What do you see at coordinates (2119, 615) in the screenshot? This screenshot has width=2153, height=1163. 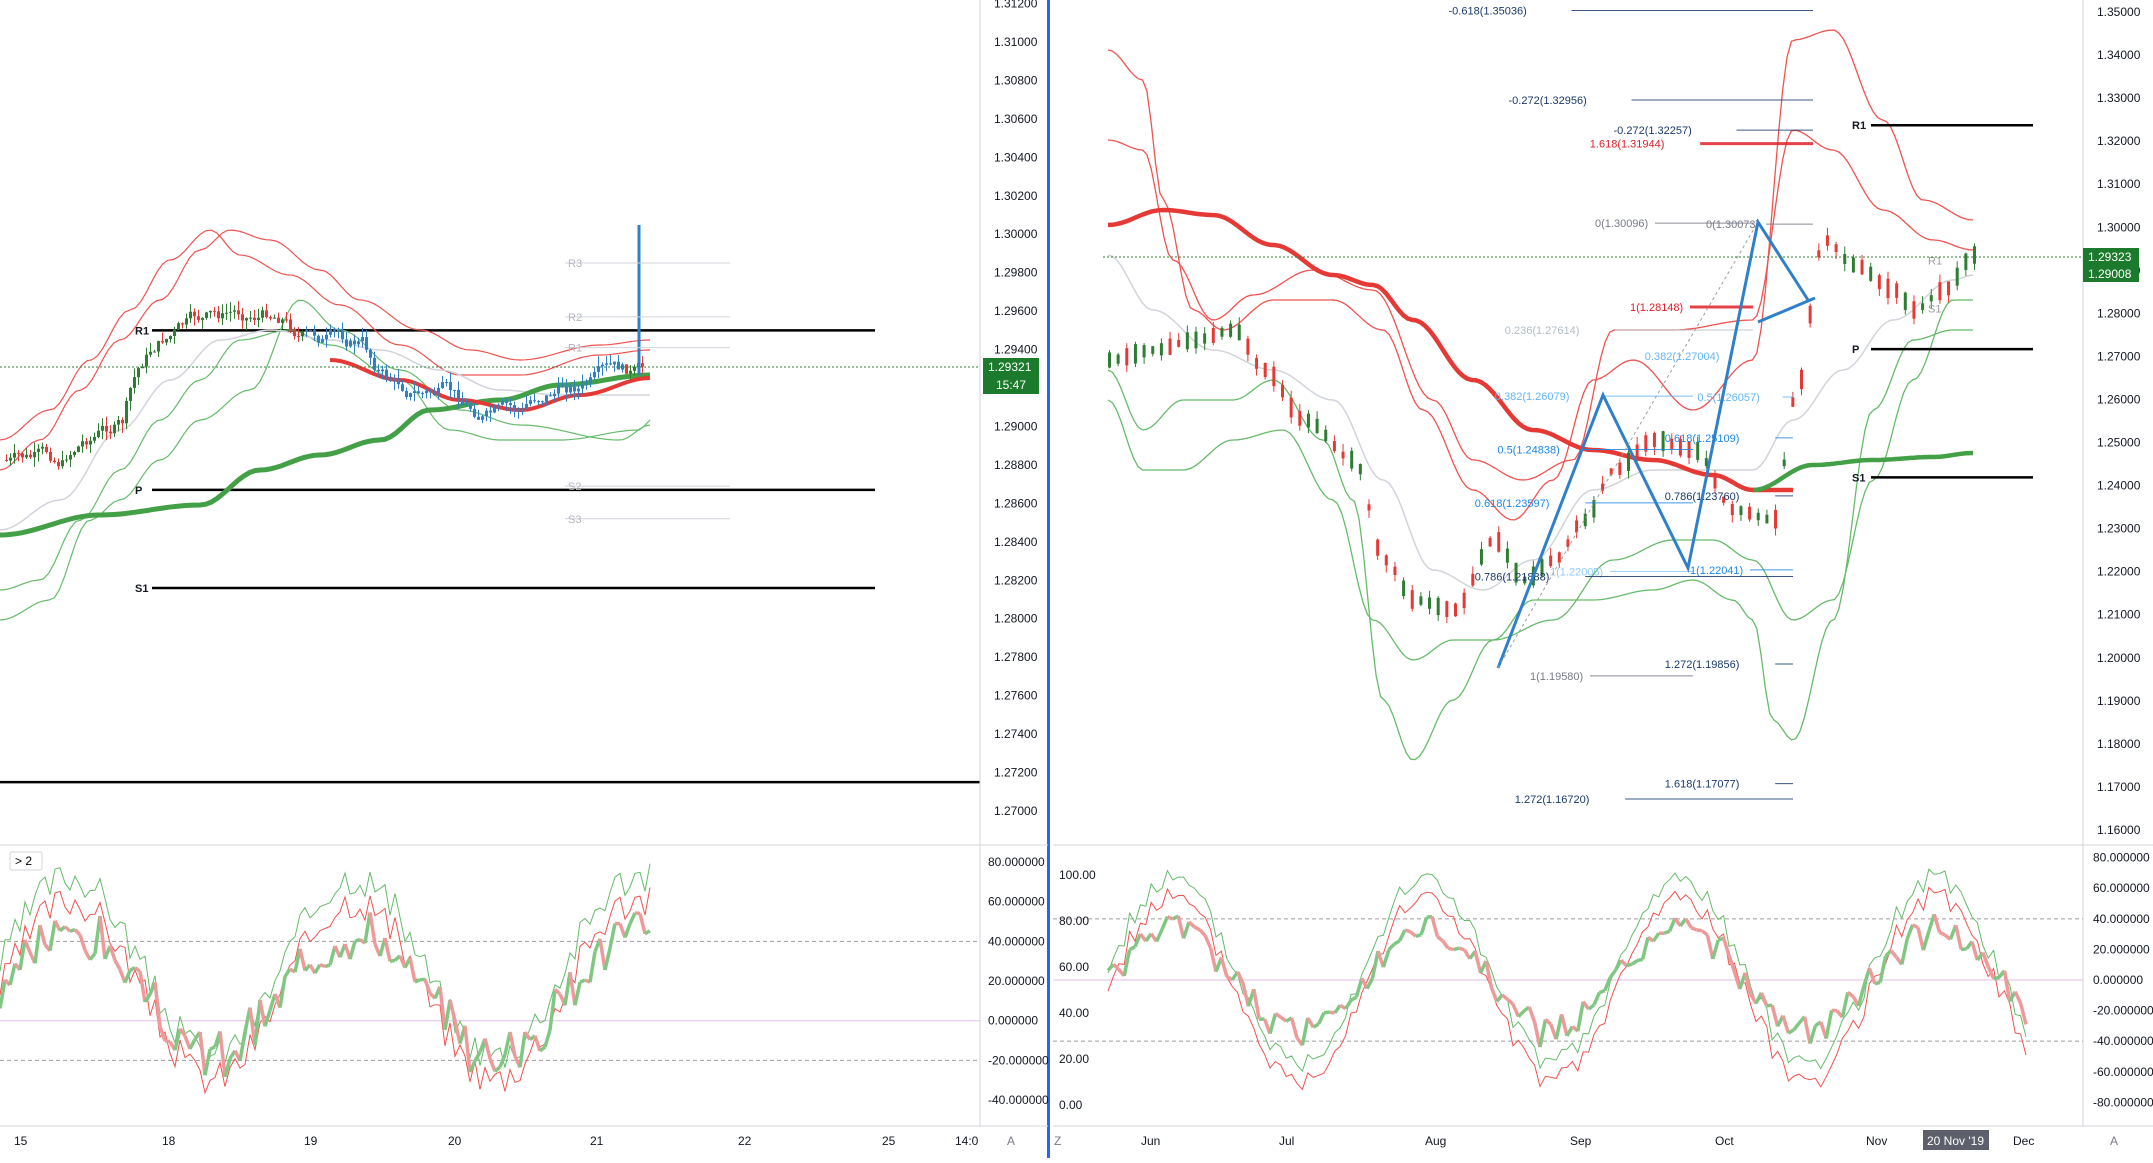 I see `right-price-tick: 1.21000` at bounding box center [2119, 615].